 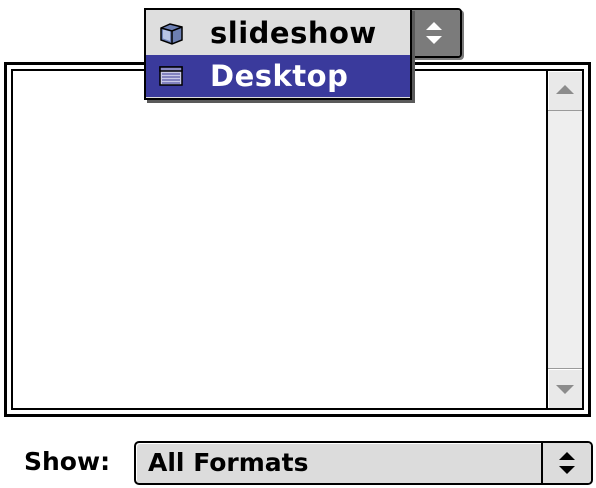 What do you see at coordinates (293, 33) in the screenshot?
I see `menu-item-label: slideshow` at bounding box center [293, 33].